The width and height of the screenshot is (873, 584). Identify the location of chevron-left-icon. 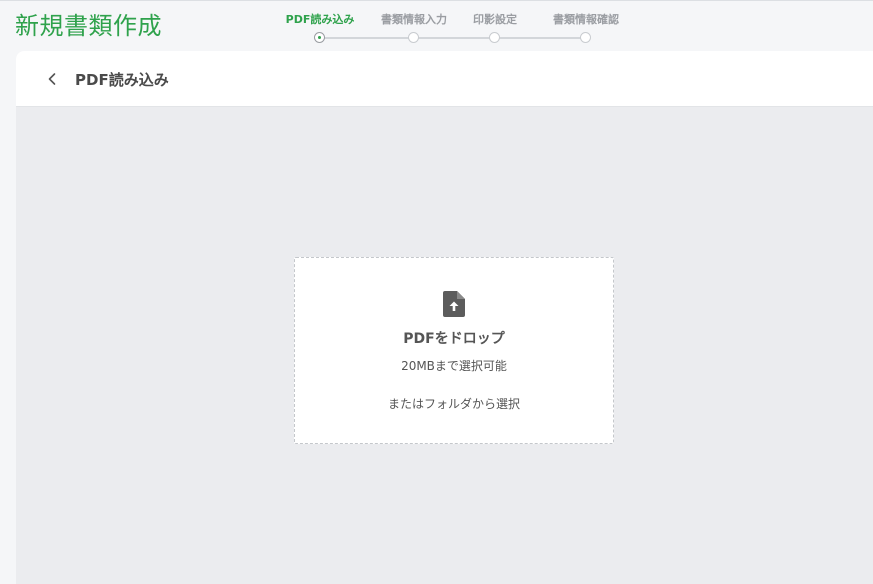
(52, 79).